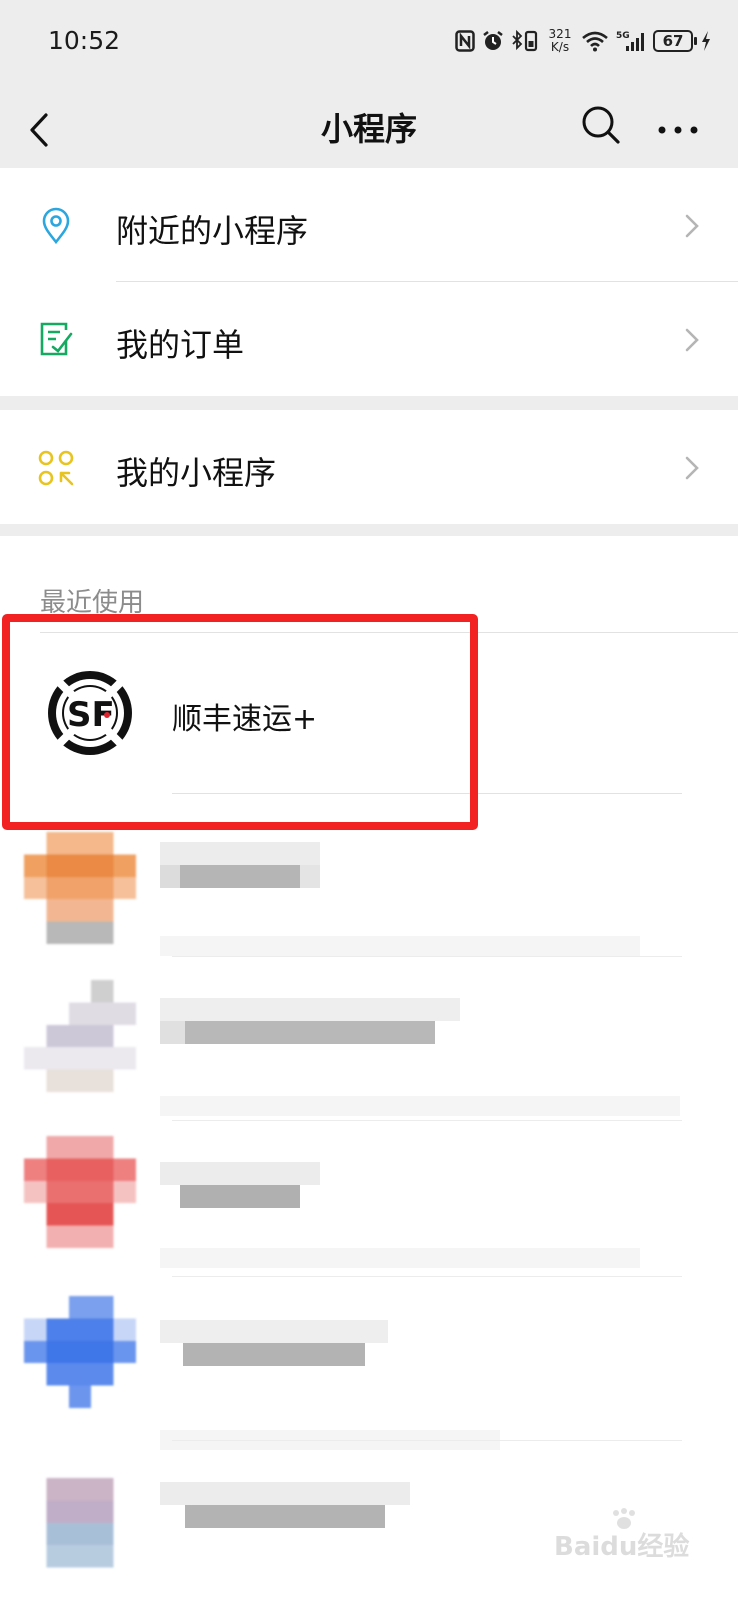 This screenshot has width=738, height=1600. I want to click on alarm-icon, so click(493, 40).